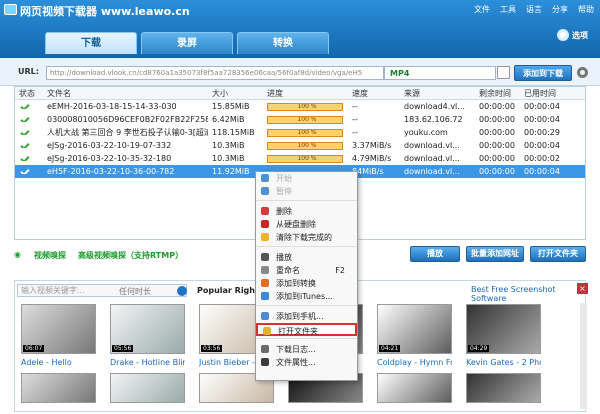  I want to click on header-progress: 进度, so click(275, 93).